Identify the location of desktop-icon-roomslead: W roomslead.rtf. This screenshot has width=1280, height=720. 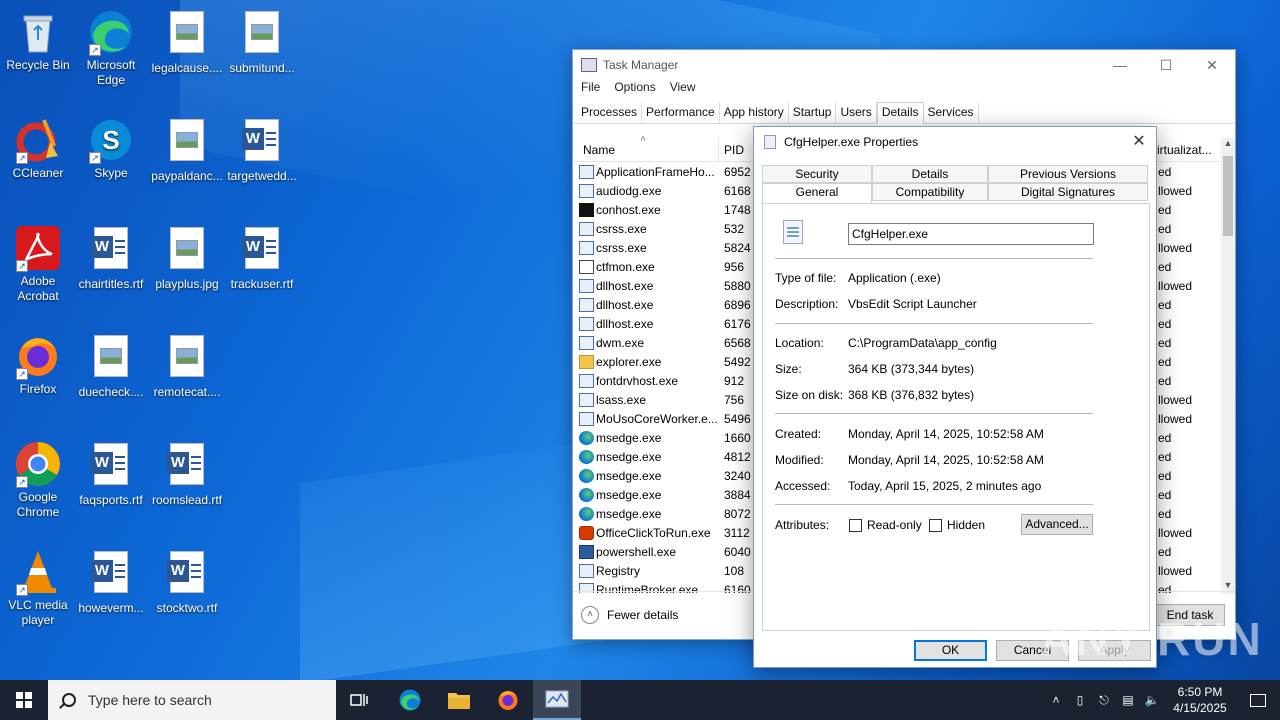
(187, 474).